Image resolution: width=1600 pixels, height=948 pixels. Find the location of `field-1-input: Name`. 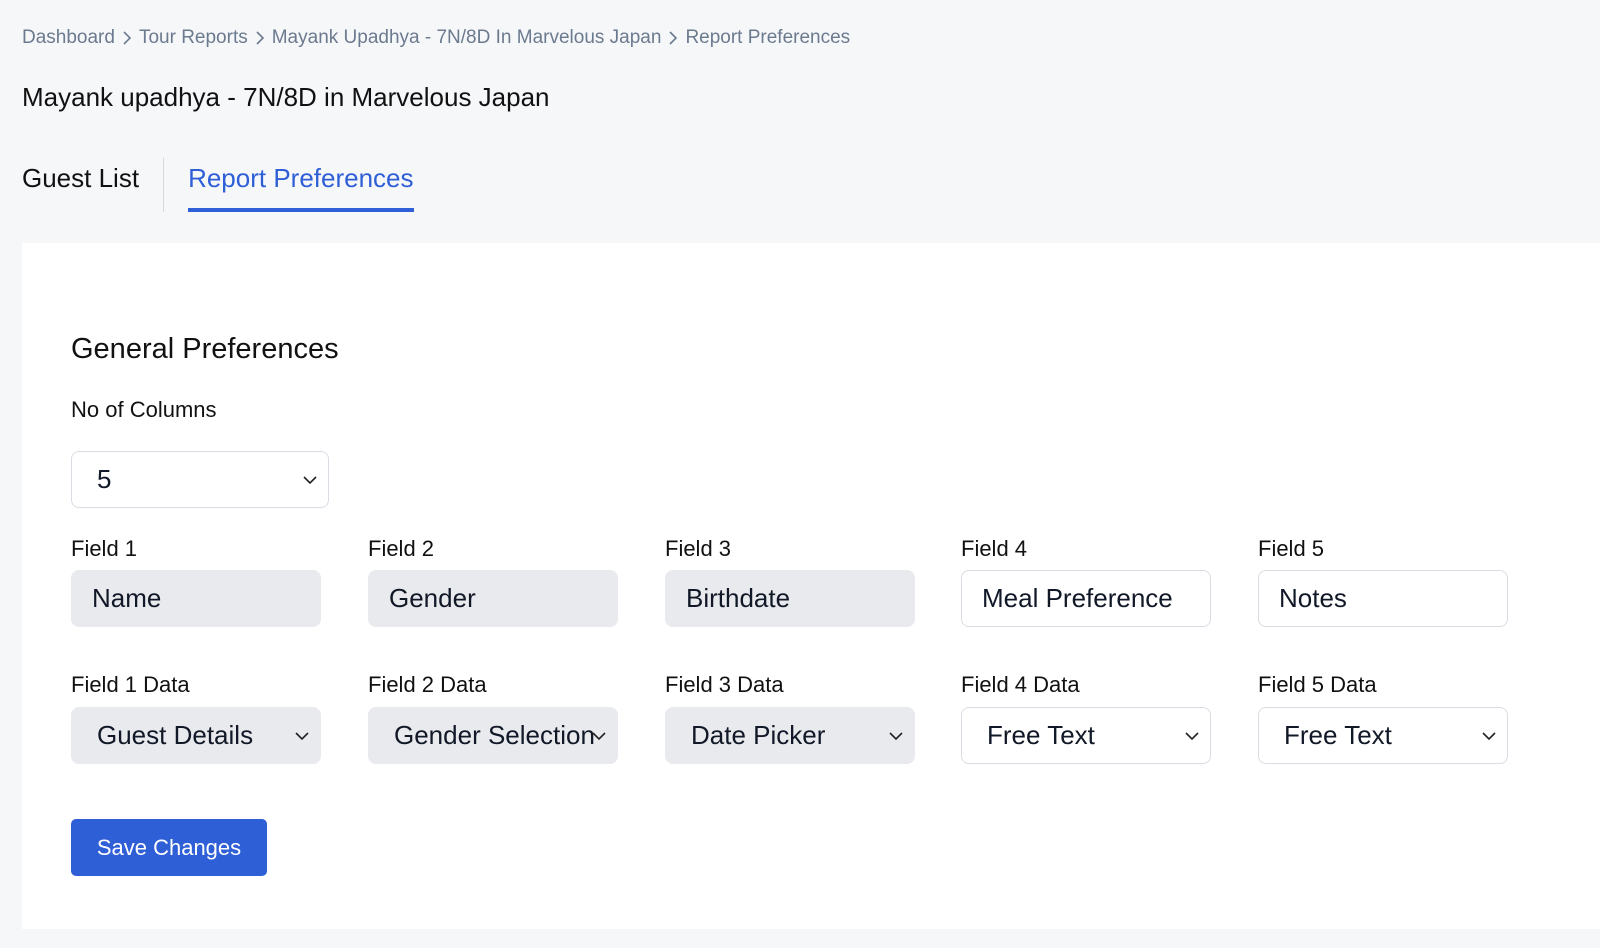

field-1-input: Name is located at coordinates (196, 598).